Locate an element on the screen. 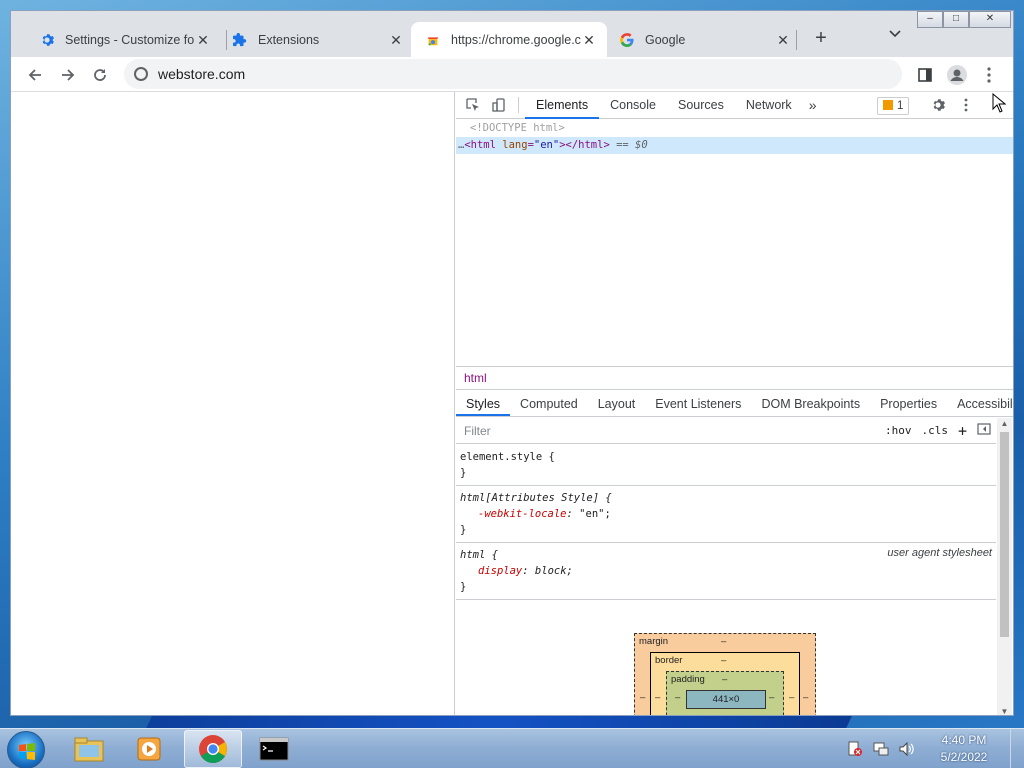 Image resolution: width=1024 pixels, height=768 pixels. arrow-right-icon is located at coordinates (68, 75).